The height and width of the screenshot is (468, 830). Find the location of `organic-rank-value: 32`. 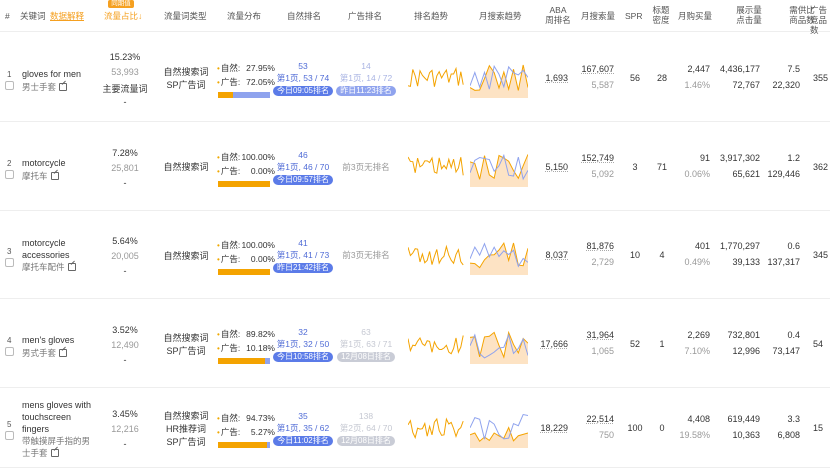

organic-rank-value: 32 is located at coordinates (303, 332).